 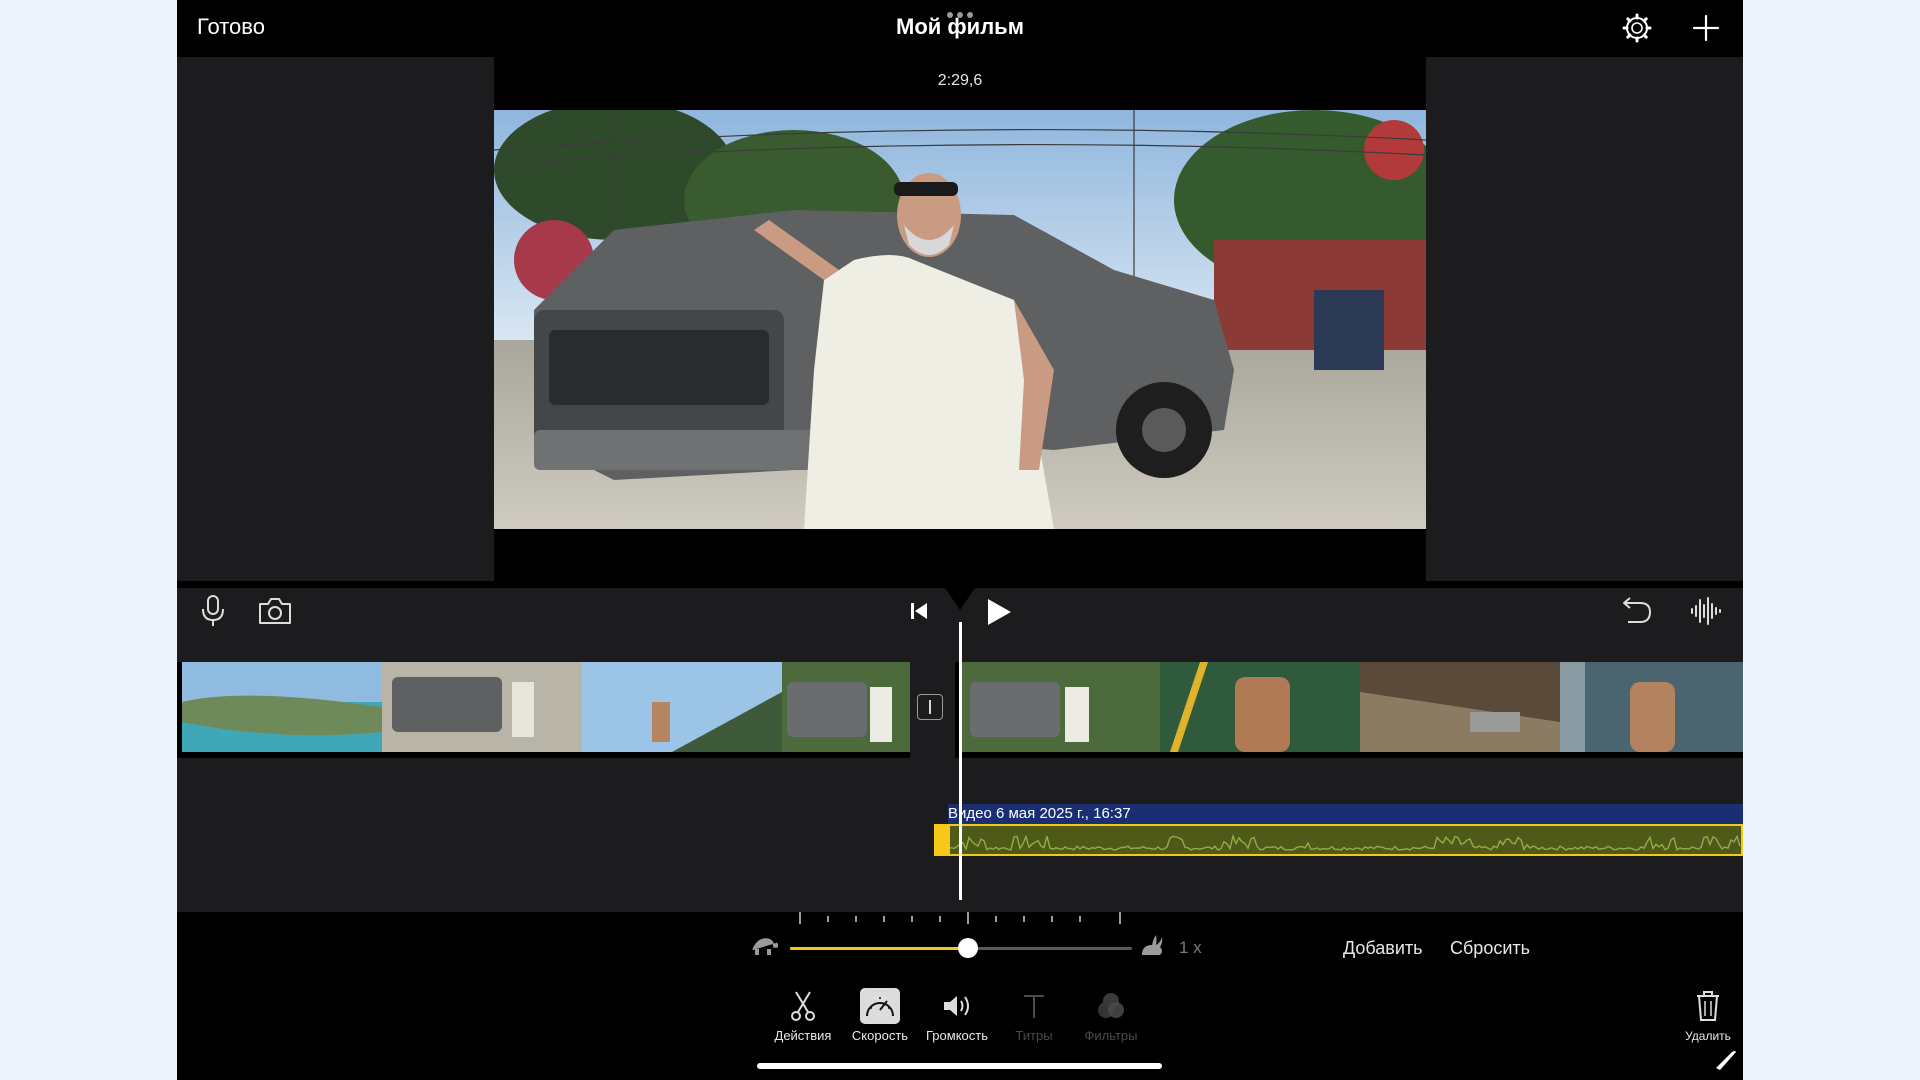 I want to click on skip-to-start-icon, so click(x=919, y=611).